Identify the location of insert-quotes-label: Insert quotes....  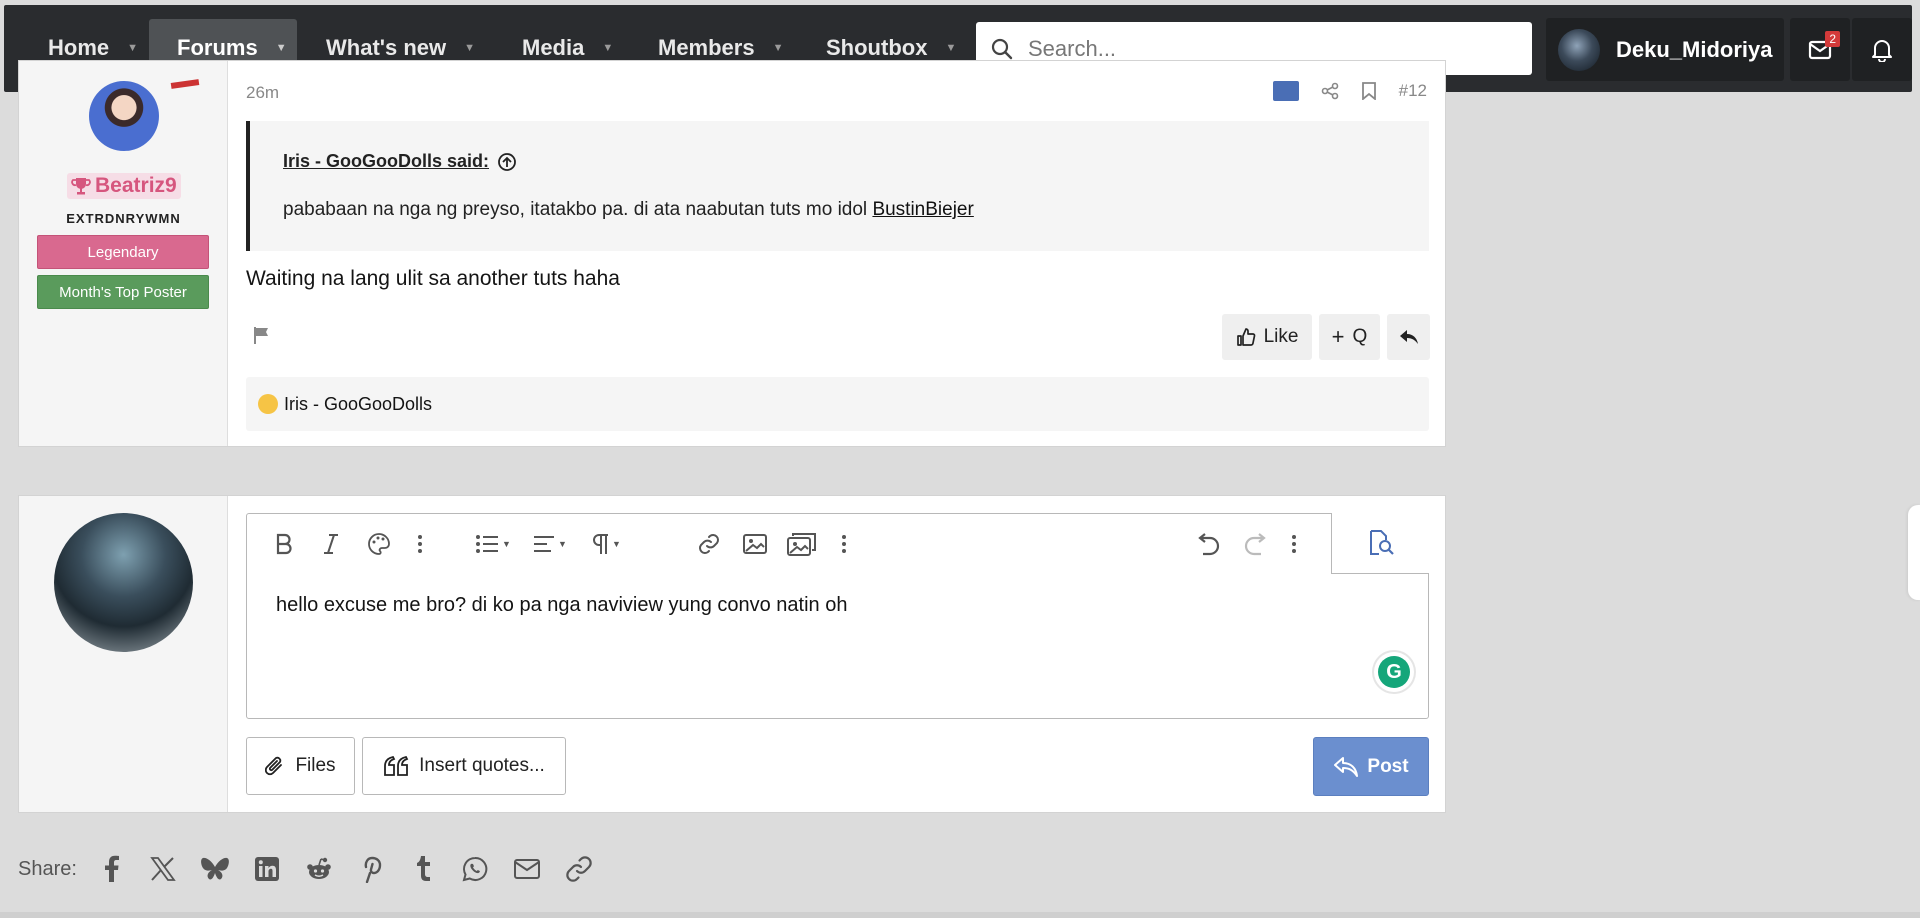
(482, 765).